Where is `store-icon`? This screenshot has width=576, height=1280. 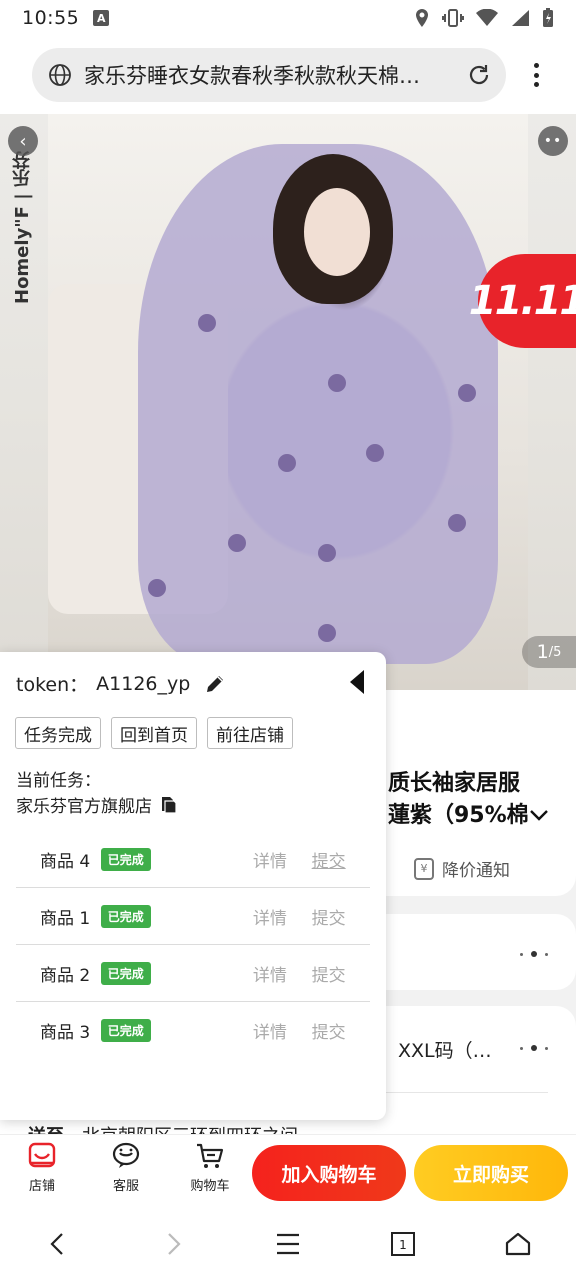 store-icon is located at coordinates (42, 1155).